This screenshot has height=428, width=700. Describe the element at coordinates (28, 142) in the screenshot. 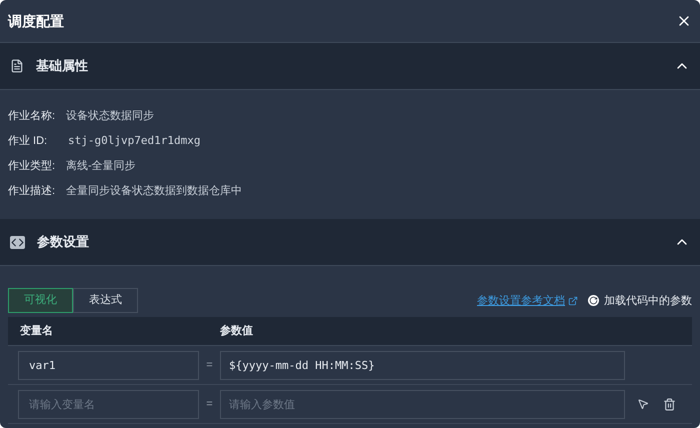

I see `field-label: 作业 ID:` at that location.